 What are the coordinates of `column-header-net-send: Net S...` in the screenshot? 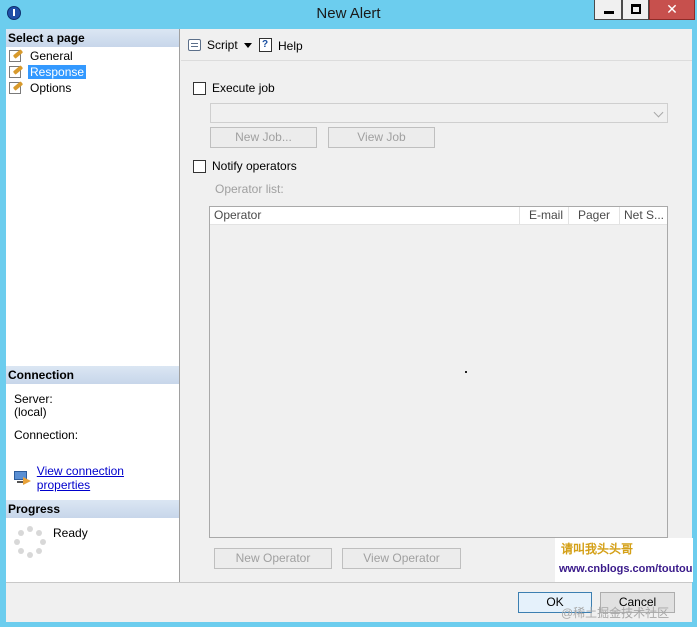 It's located at (643, 216).